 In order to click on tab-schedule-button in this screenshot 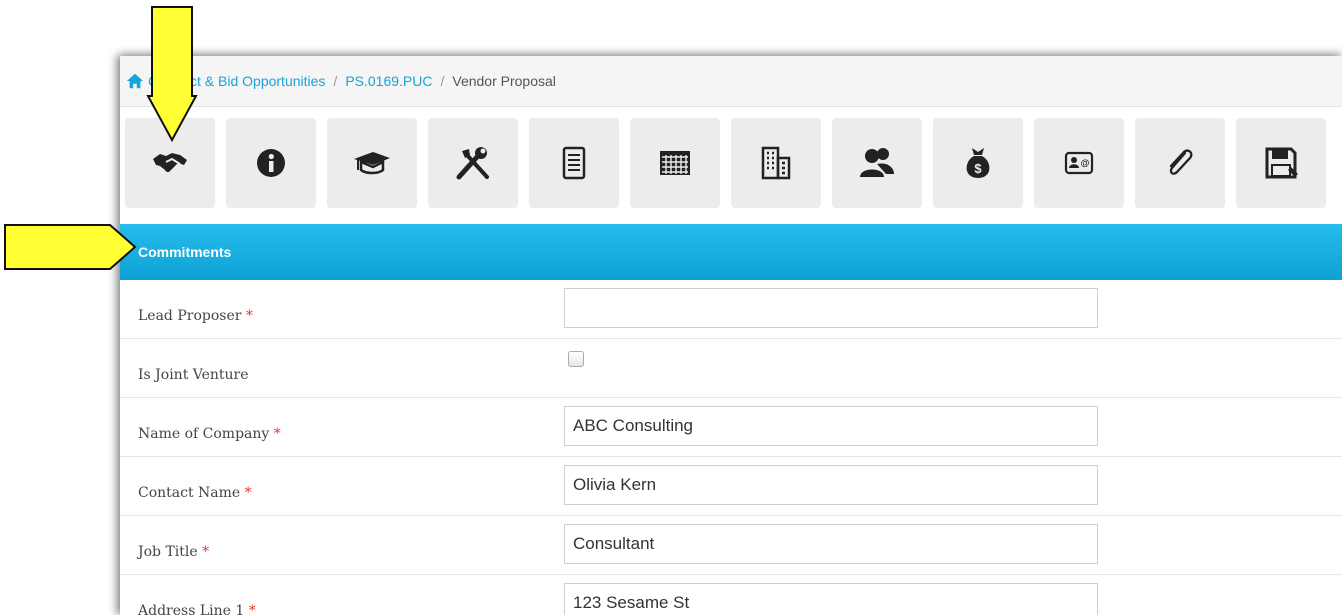, I will do `click(675, 163)`.